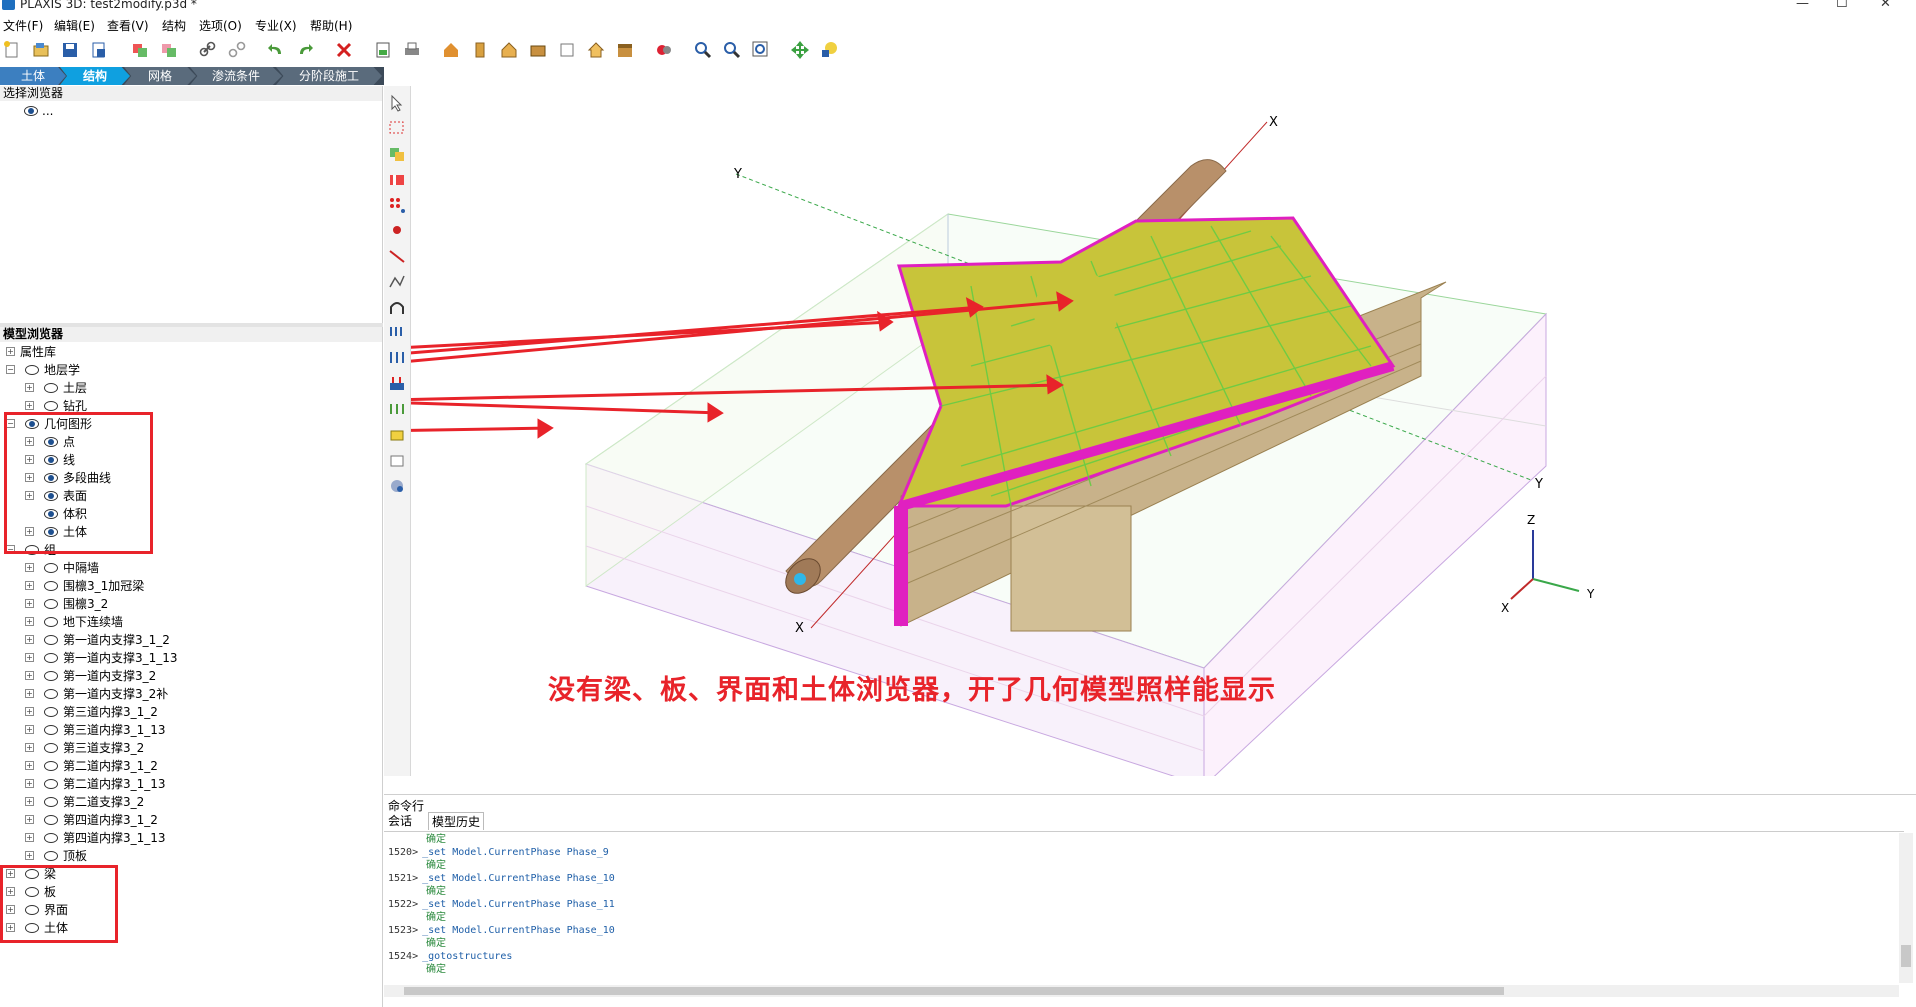 Image resolution: width=1916 pixels, height=1007 pixels. I want to click on menu-file: 文件(F), so click(23, 25).